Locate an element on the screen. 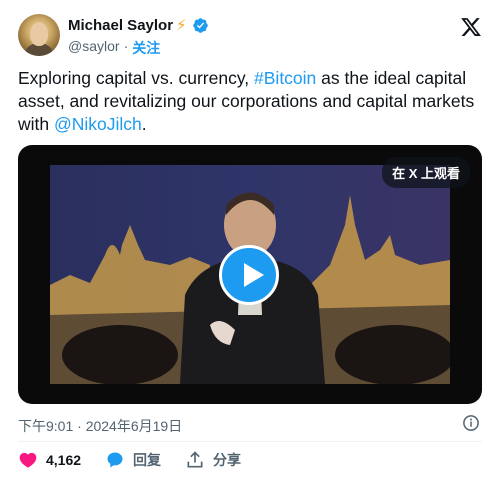 This screenshot has height=481, width=500. author-handle-row: @saylor · 关注 is located at coordinates (114, 48).